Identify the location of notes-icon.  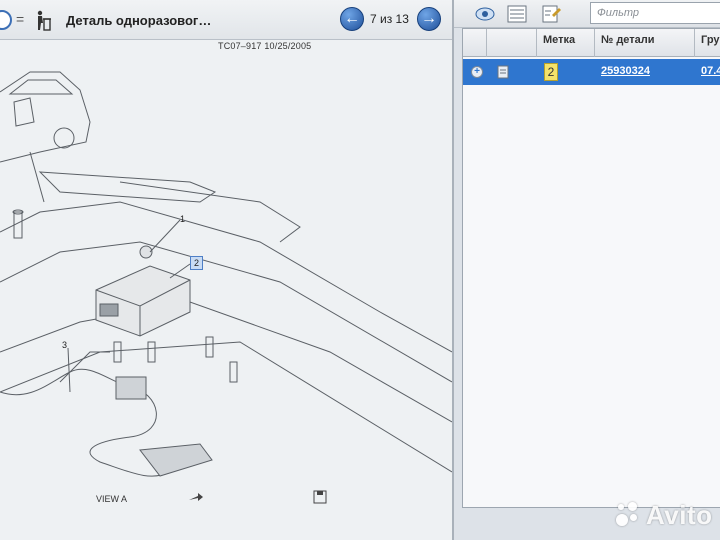
(551, 14).